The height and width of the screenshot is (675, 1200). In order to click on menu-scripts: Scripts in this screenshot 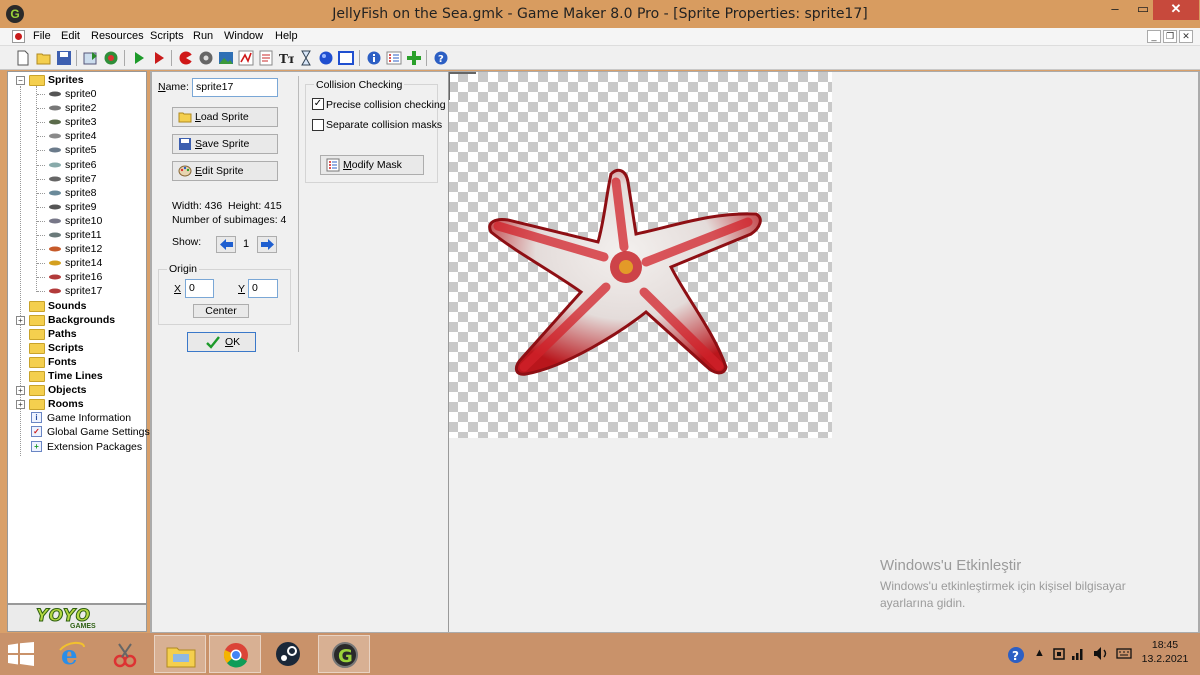, I will do `click(167, 36)`.